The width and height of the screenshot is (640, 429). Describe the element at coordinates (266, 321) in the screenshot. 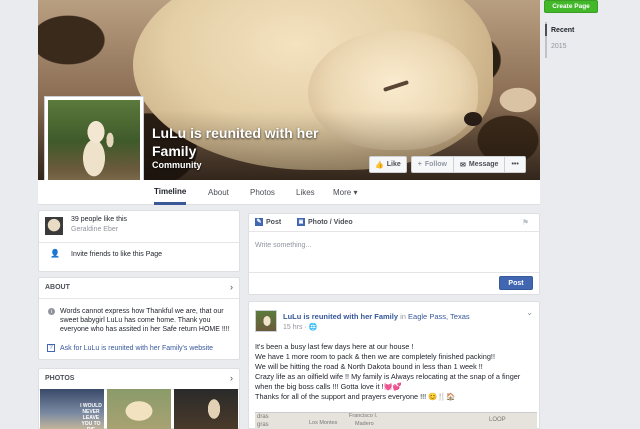

I see `author-avatar` at that location.